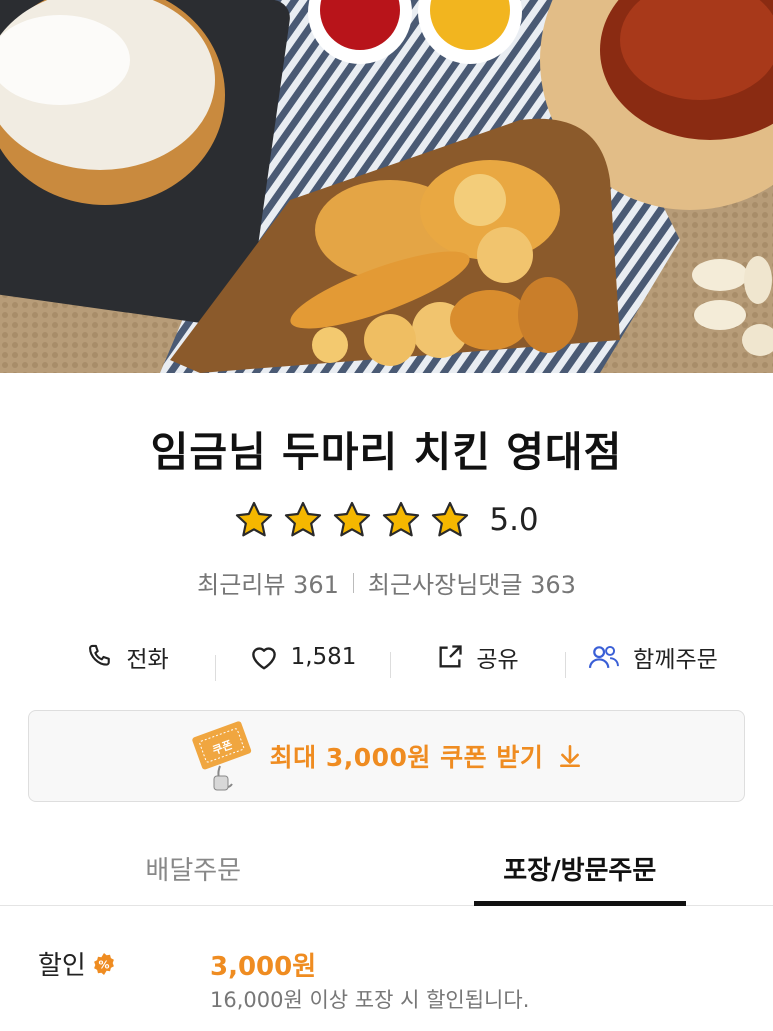  Describe the element at coordinates (263, 967) in the screenshot. I see `discount-amount: 3,000원` at that location.